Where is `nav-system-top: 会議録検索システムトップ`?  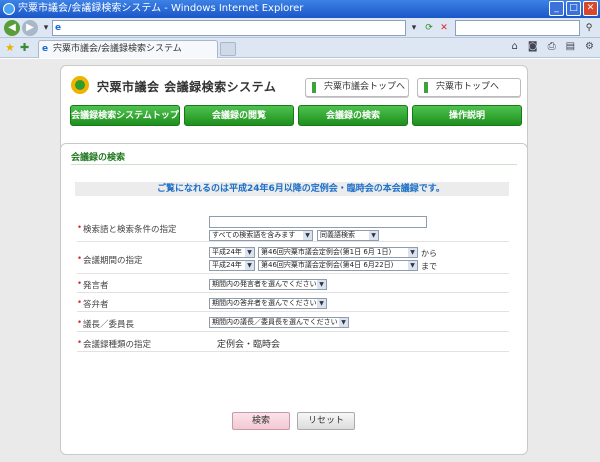
nav-system-top: 会議録検索システムトップ is located at coordinates (125, 115).